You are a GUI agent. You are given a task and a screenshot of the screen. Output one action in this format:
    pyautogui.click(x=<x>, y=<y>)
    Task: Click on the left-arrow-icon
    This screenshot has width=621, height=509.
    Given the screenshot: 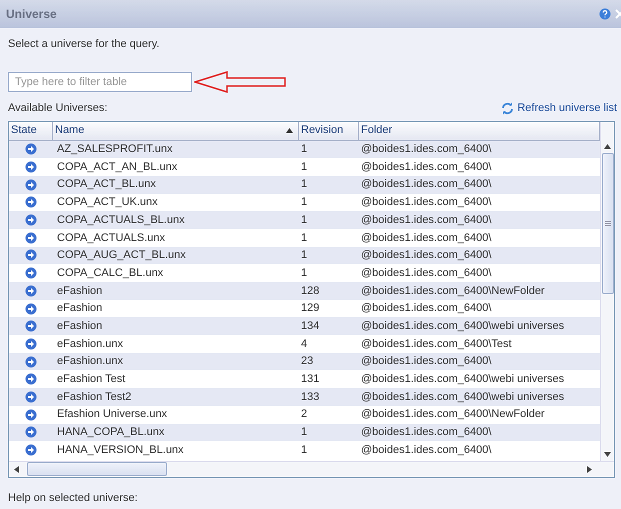 What is the action you would take?
    pyautogui.click(x=241, y=81)
    